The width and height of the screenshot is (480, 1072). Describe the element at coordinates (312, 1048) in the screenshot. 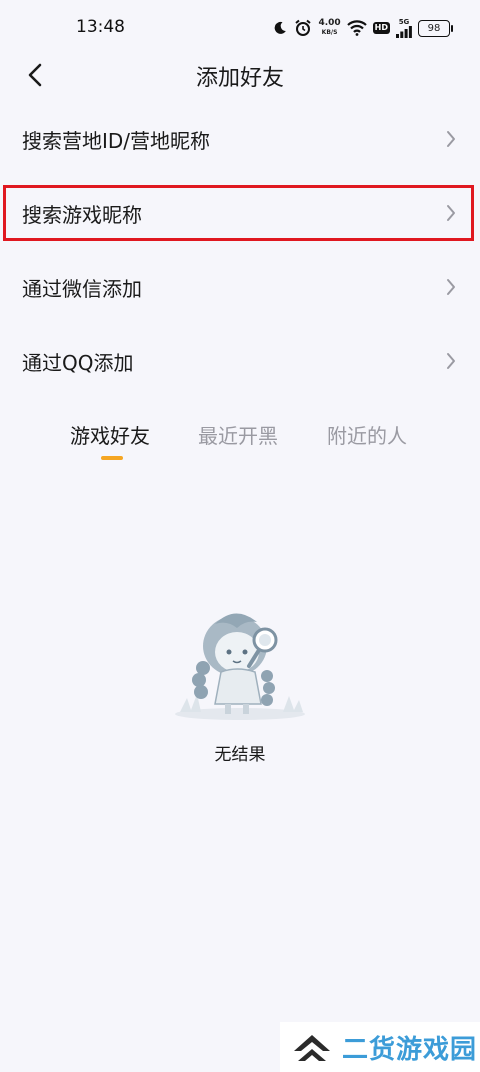

I see `watermark-logo` at that location.